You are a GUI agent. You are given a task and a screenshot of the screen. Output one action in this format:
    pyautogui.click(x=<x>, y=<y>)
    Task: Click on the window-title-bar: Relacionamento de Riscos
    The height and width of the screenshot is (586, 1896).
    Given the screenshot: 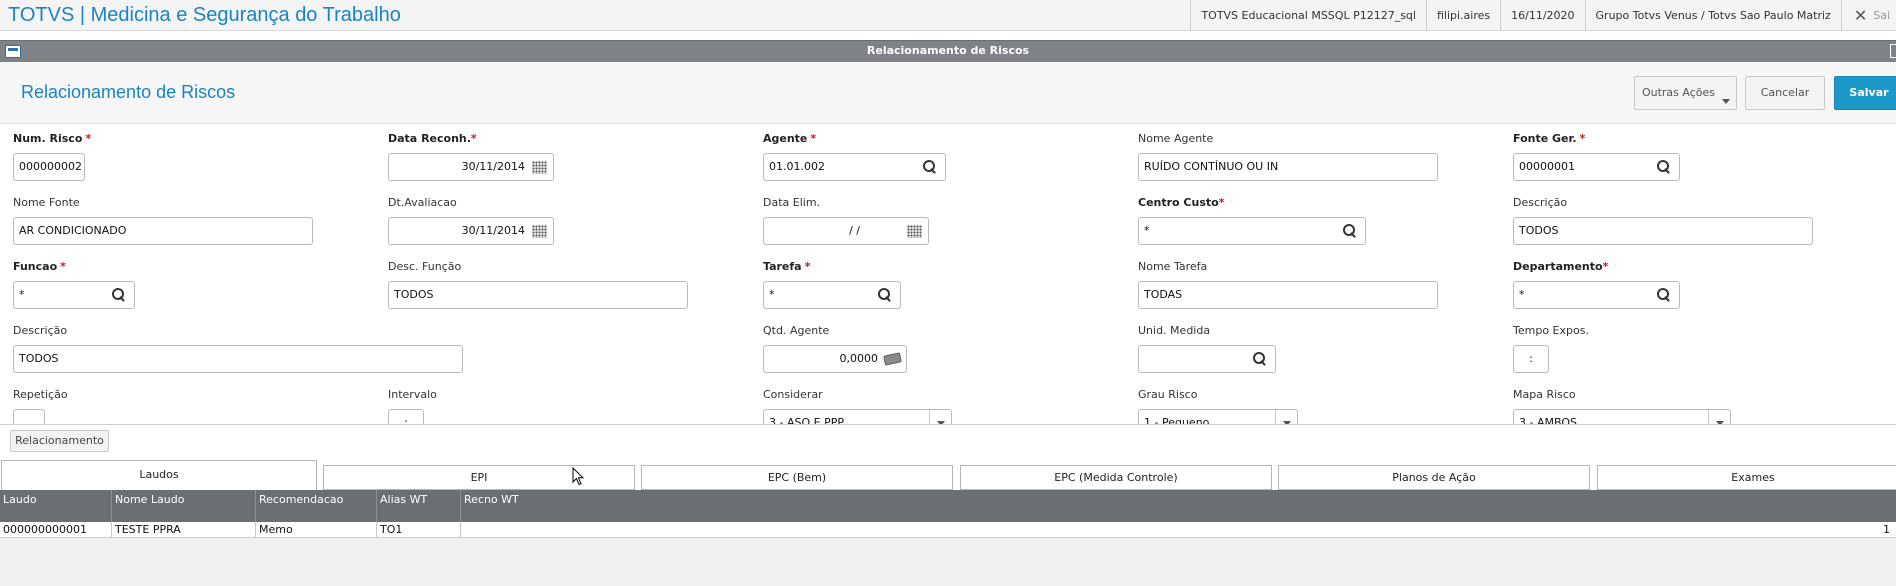 What is the action you would take?
    pyautogui.click(x=948, y=51)
    